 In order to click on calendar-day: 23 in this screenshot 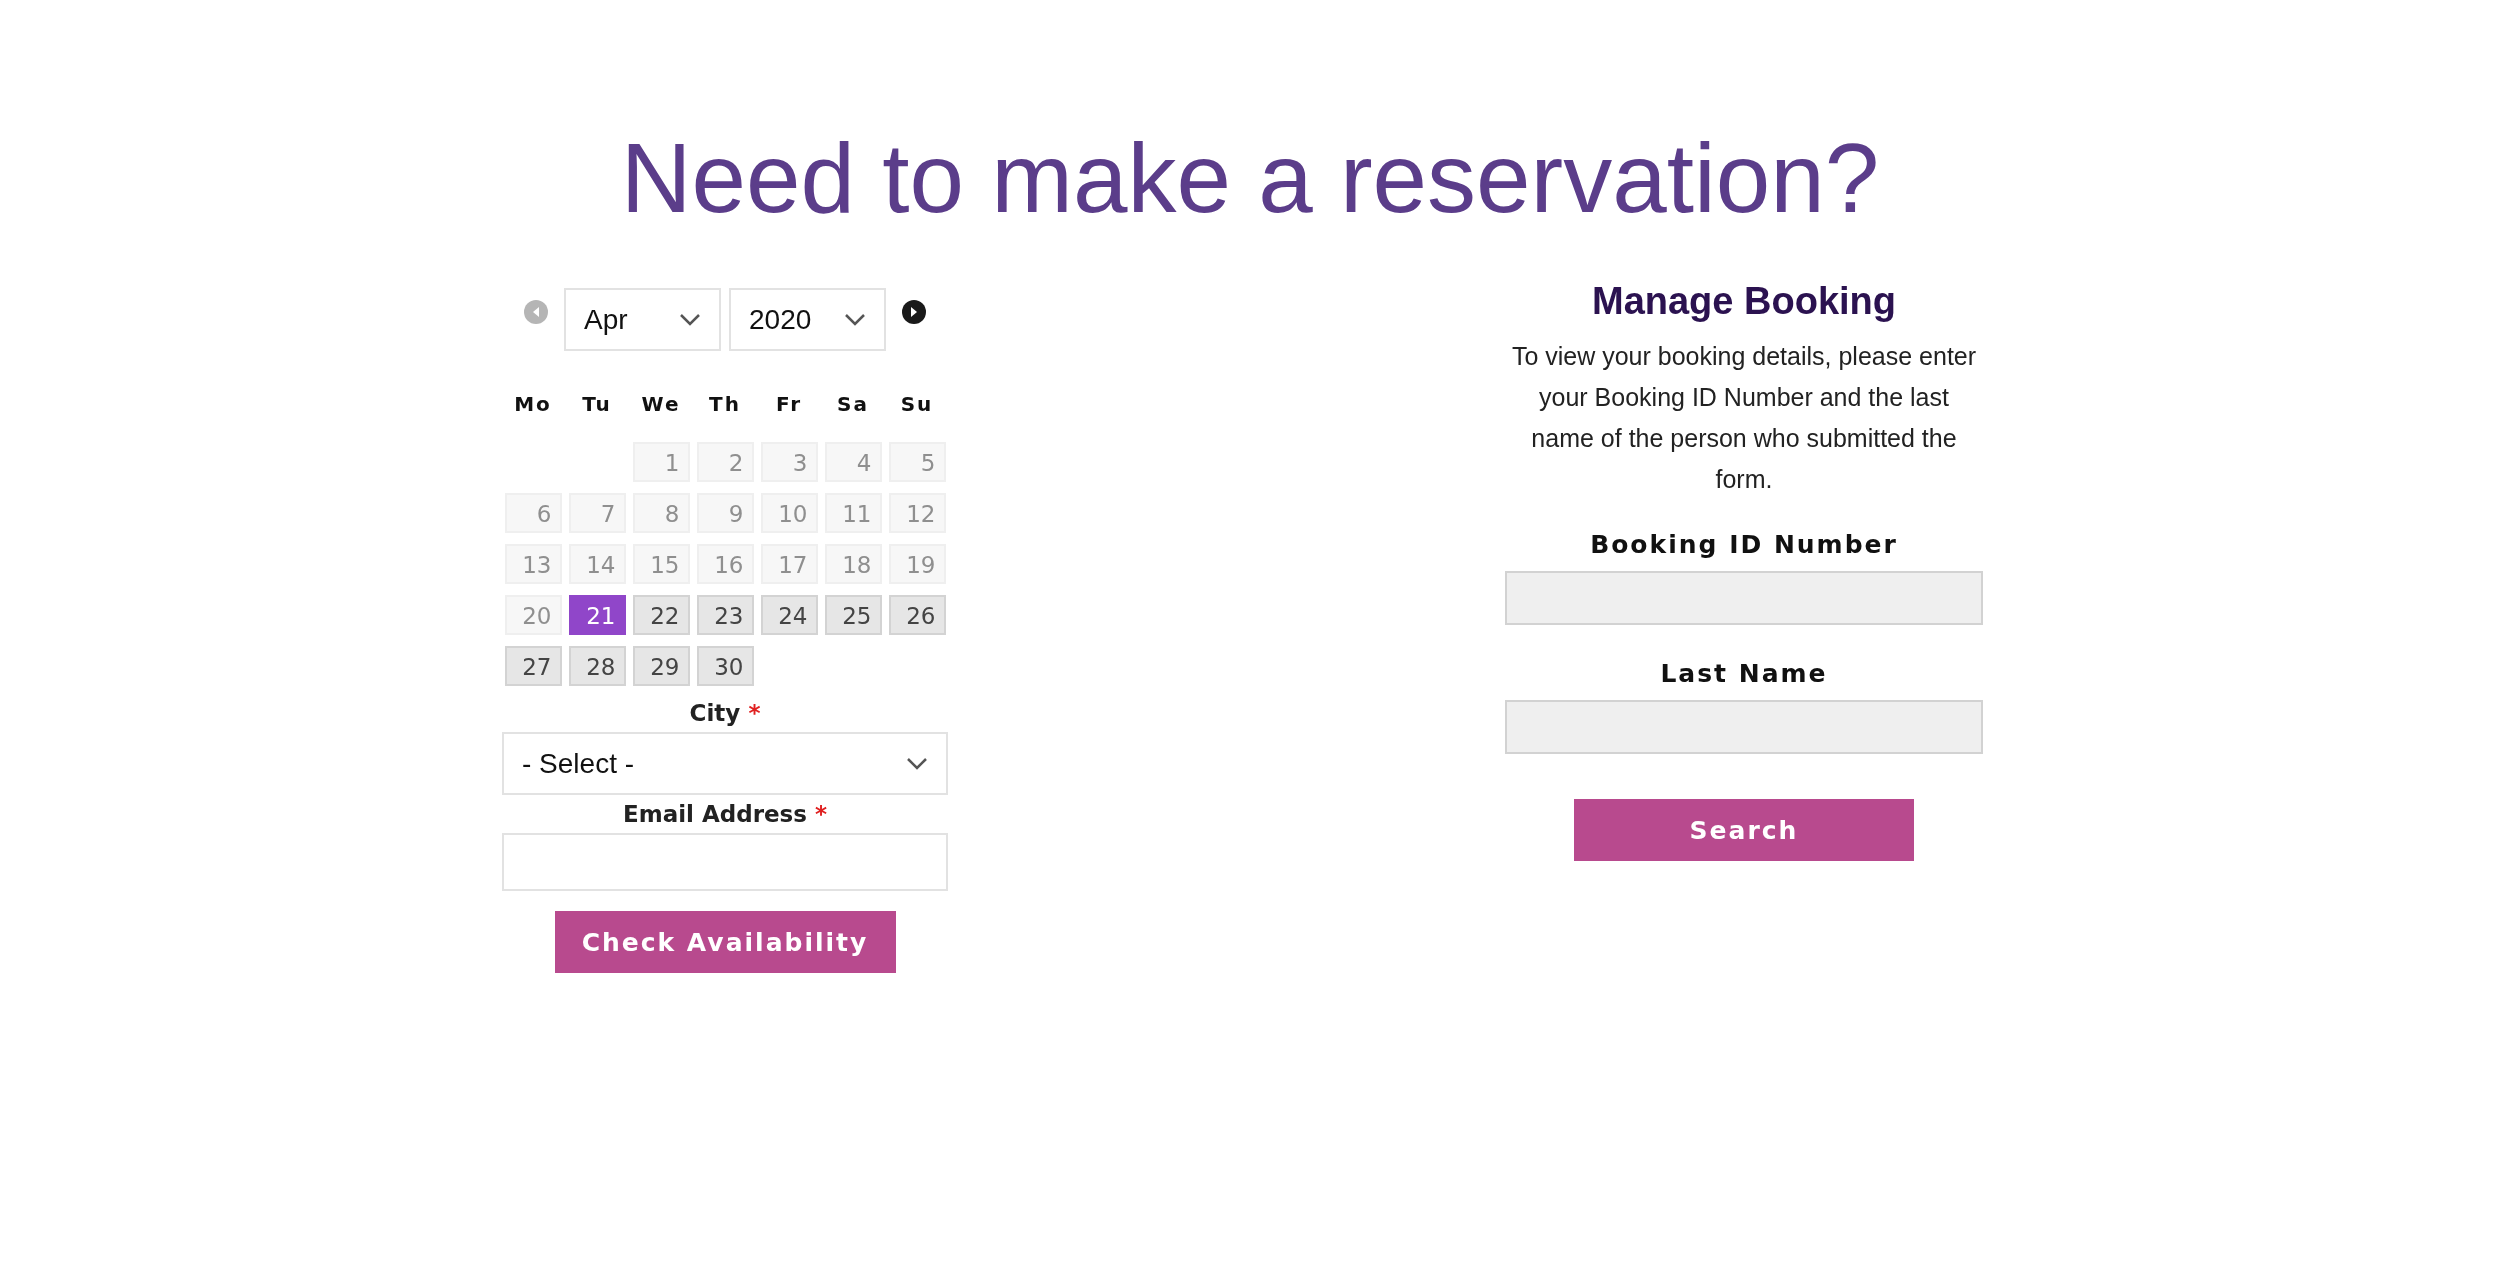, I will do `click(725, 615)`.